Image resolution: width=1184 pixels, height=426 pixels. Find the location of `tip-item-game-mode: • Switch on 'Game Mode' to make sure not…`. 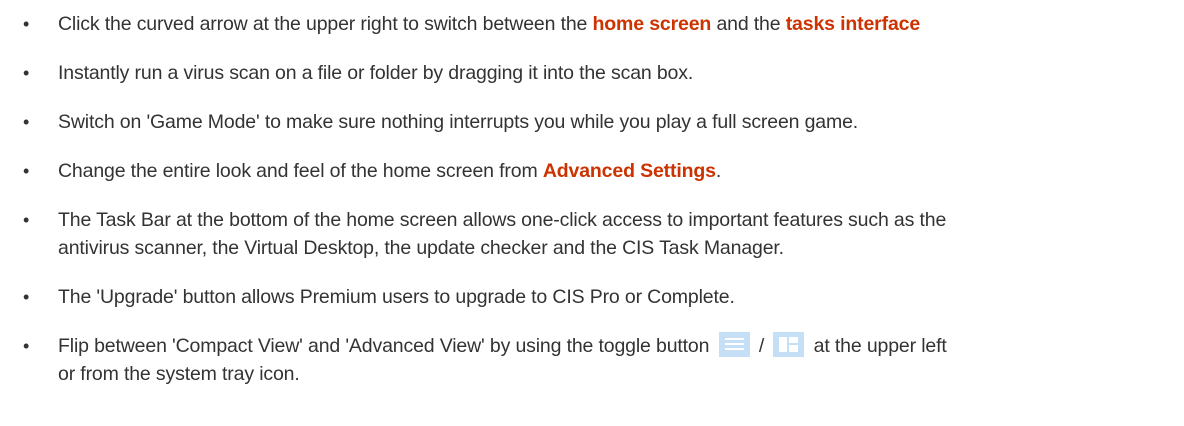

tip-item-game-mode: • Switch on 'Game Mode' to make sure not… is located at coordinates (592, 122).